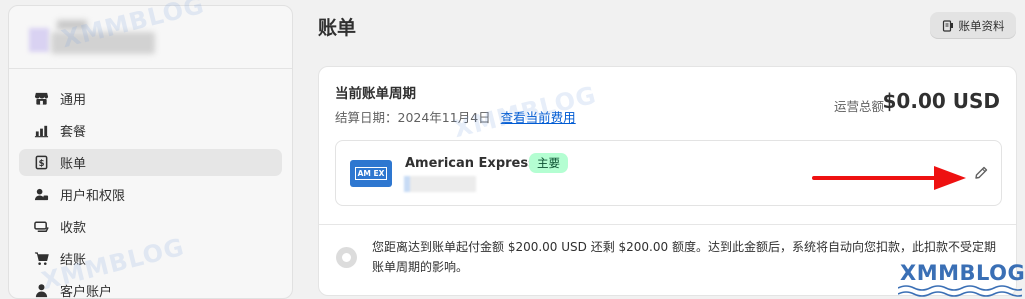 This screenshot has width=1025, height=299. What do you see at coordinates (72, 25) in the screenshot?
I see `store-name-blurred-top` at bounding box center [72, 25].